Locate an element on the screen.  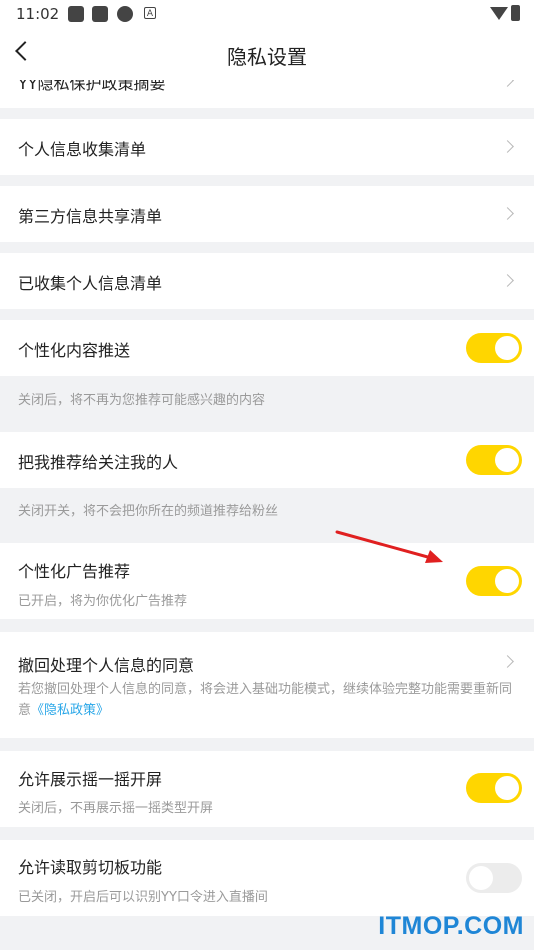
list-item-personalized-ads: 个性化广告推荐 已开启，将为你优化广告推荐 is located at coordinates (267, 581).